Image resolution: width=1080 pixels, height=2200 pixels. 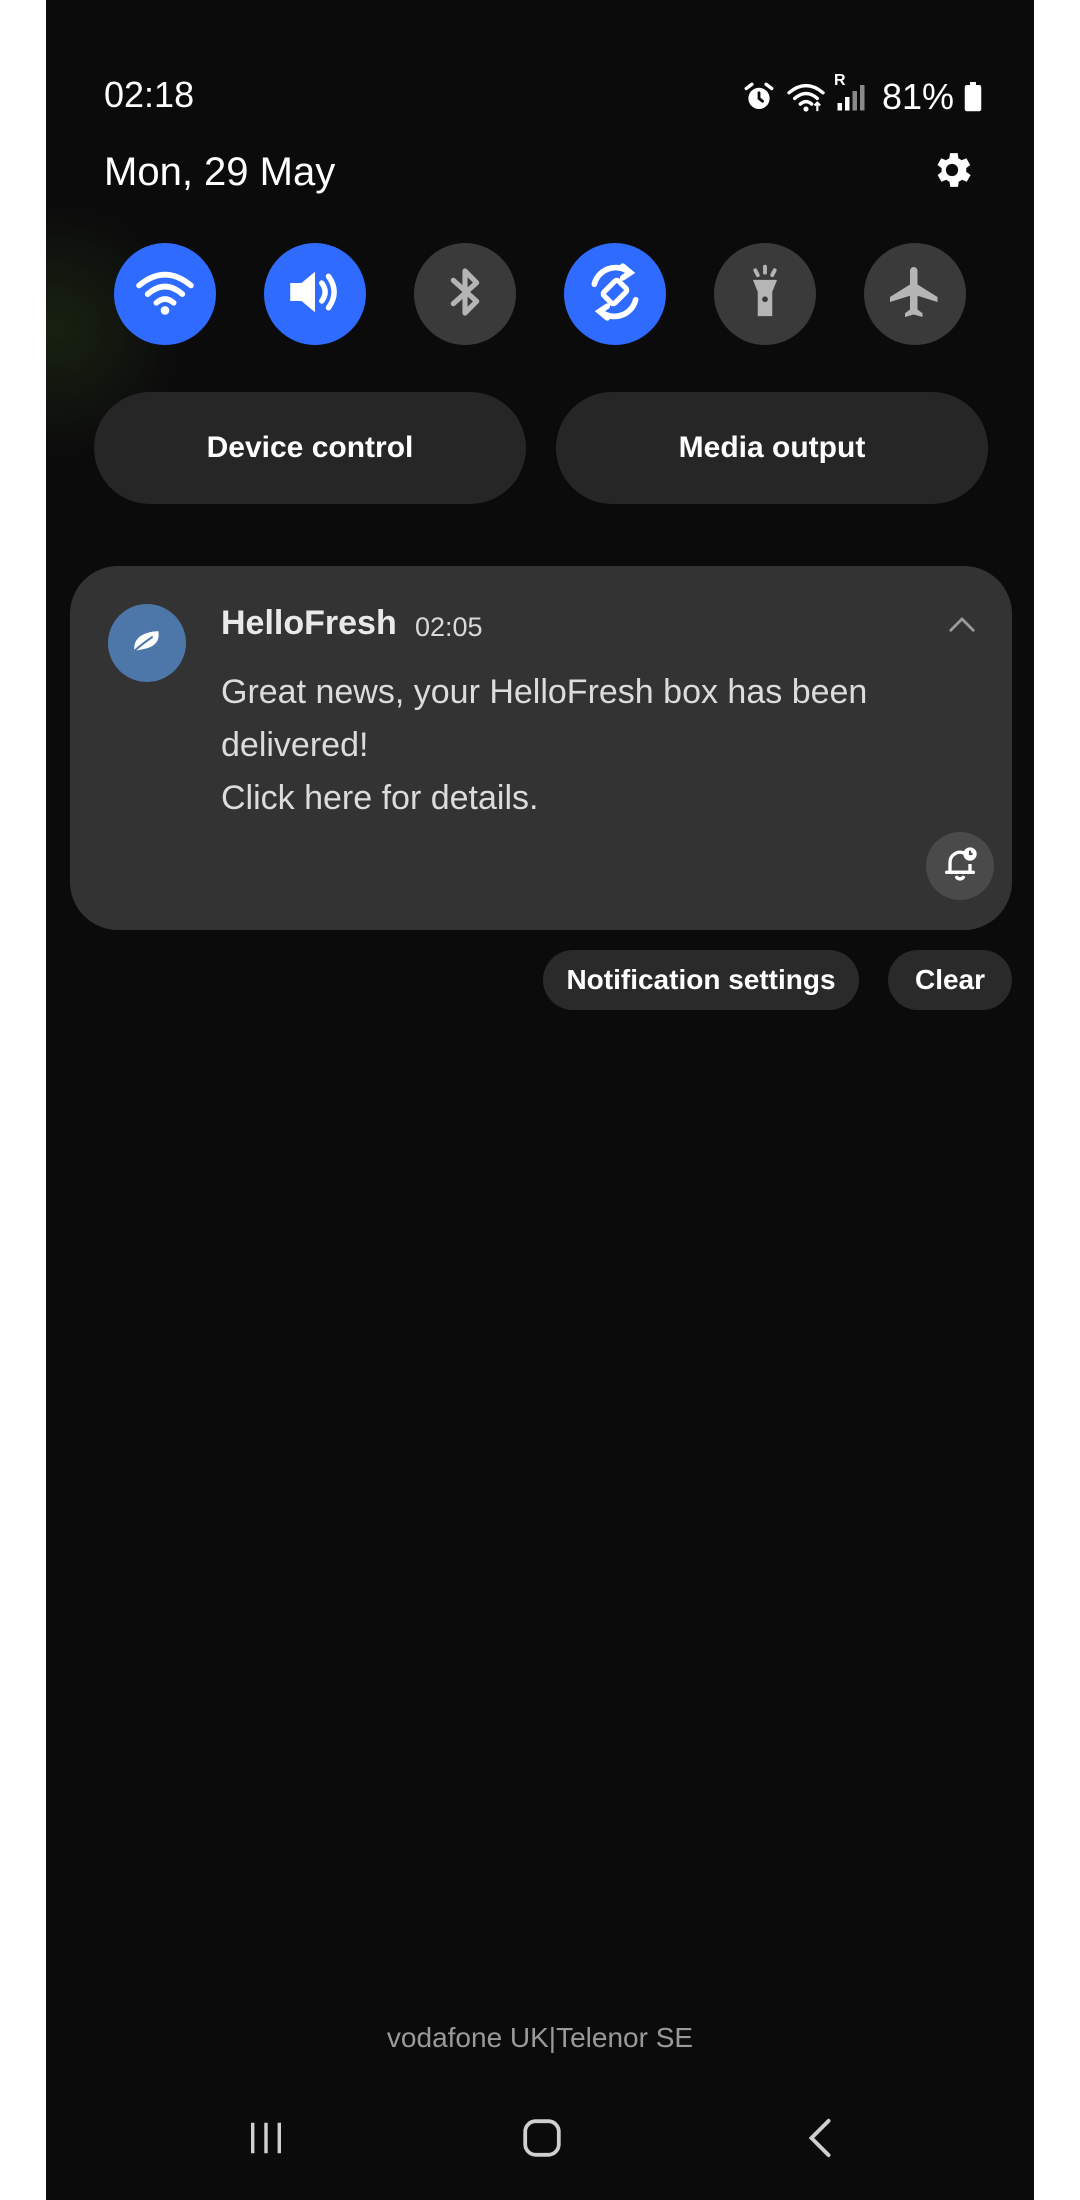 I want to click on media-output-button: Media output, so click(x=772, y=448).